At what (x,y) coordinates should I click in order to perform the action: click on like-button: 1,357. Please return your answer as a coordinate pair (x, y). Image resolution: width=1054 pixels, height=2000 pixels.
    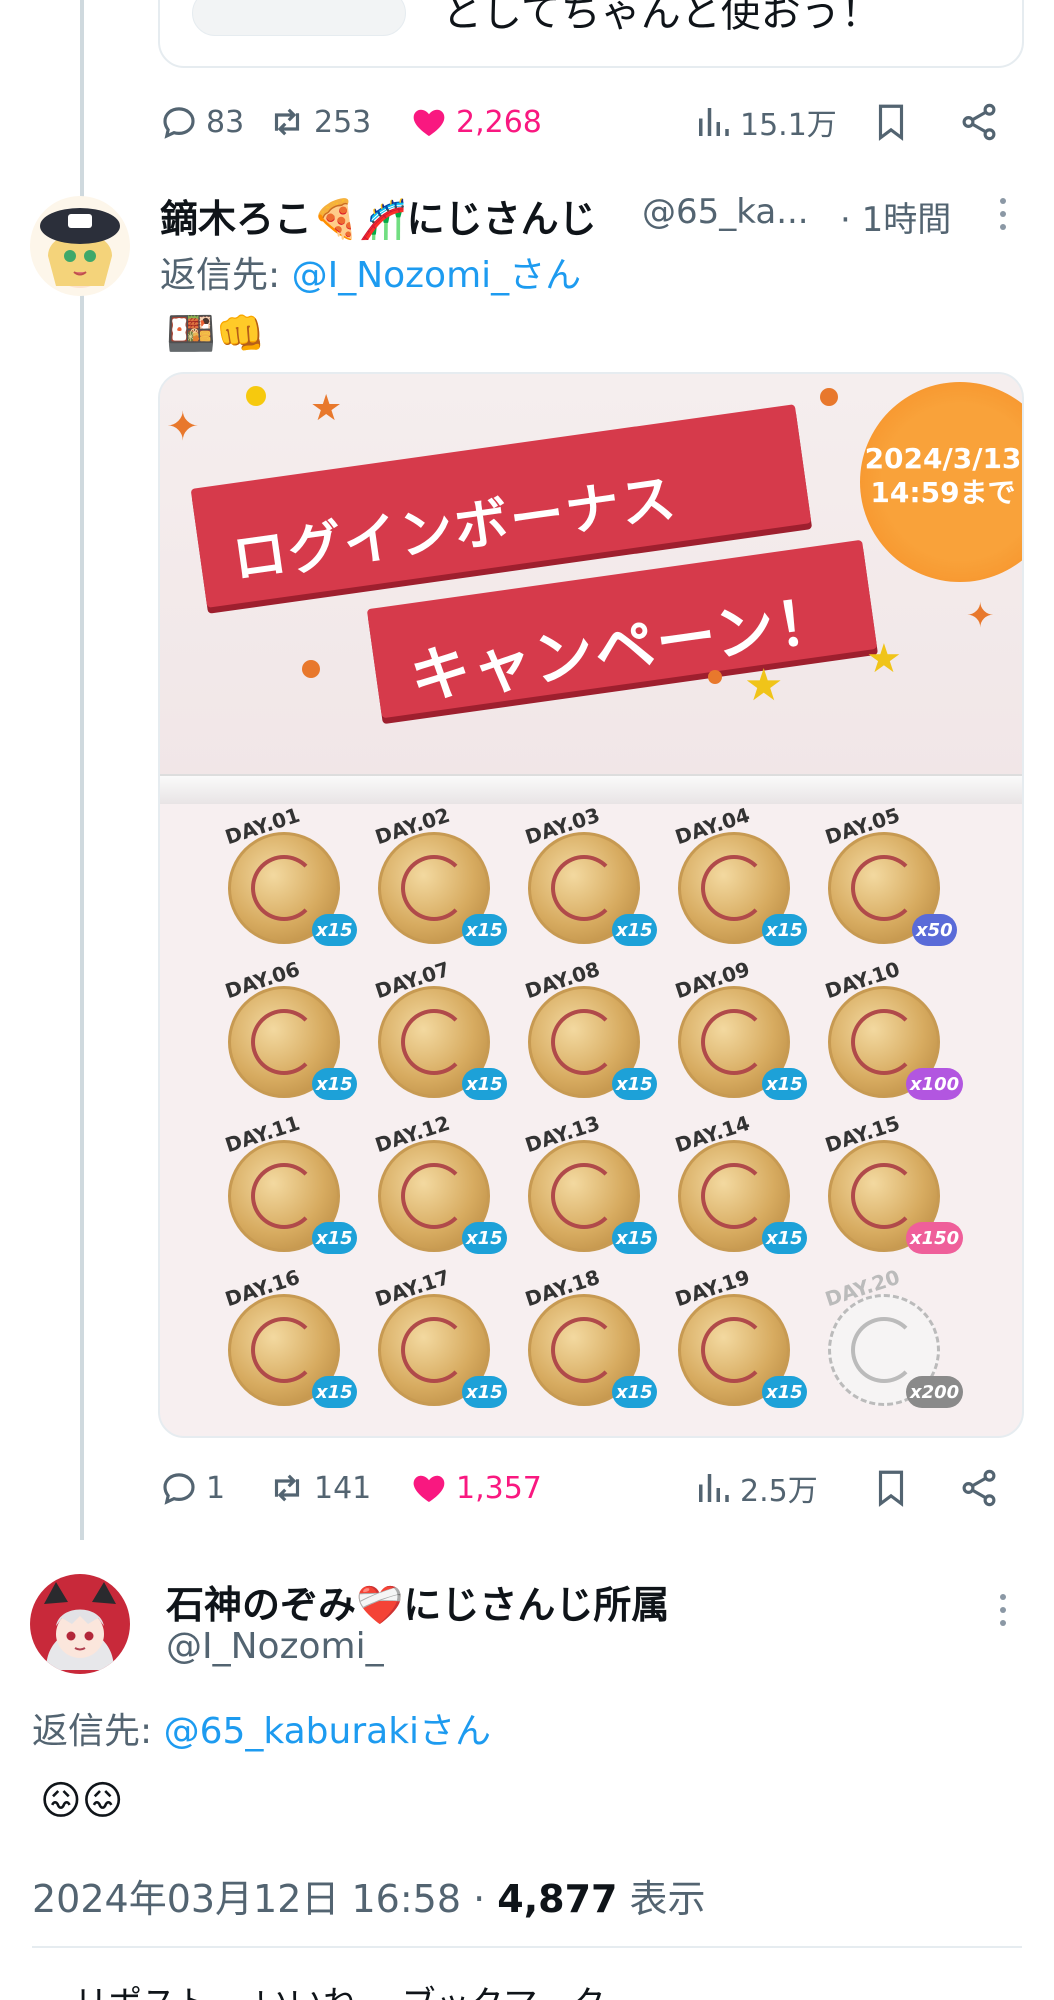
    Looking at the image, I should click on (475, 1488).